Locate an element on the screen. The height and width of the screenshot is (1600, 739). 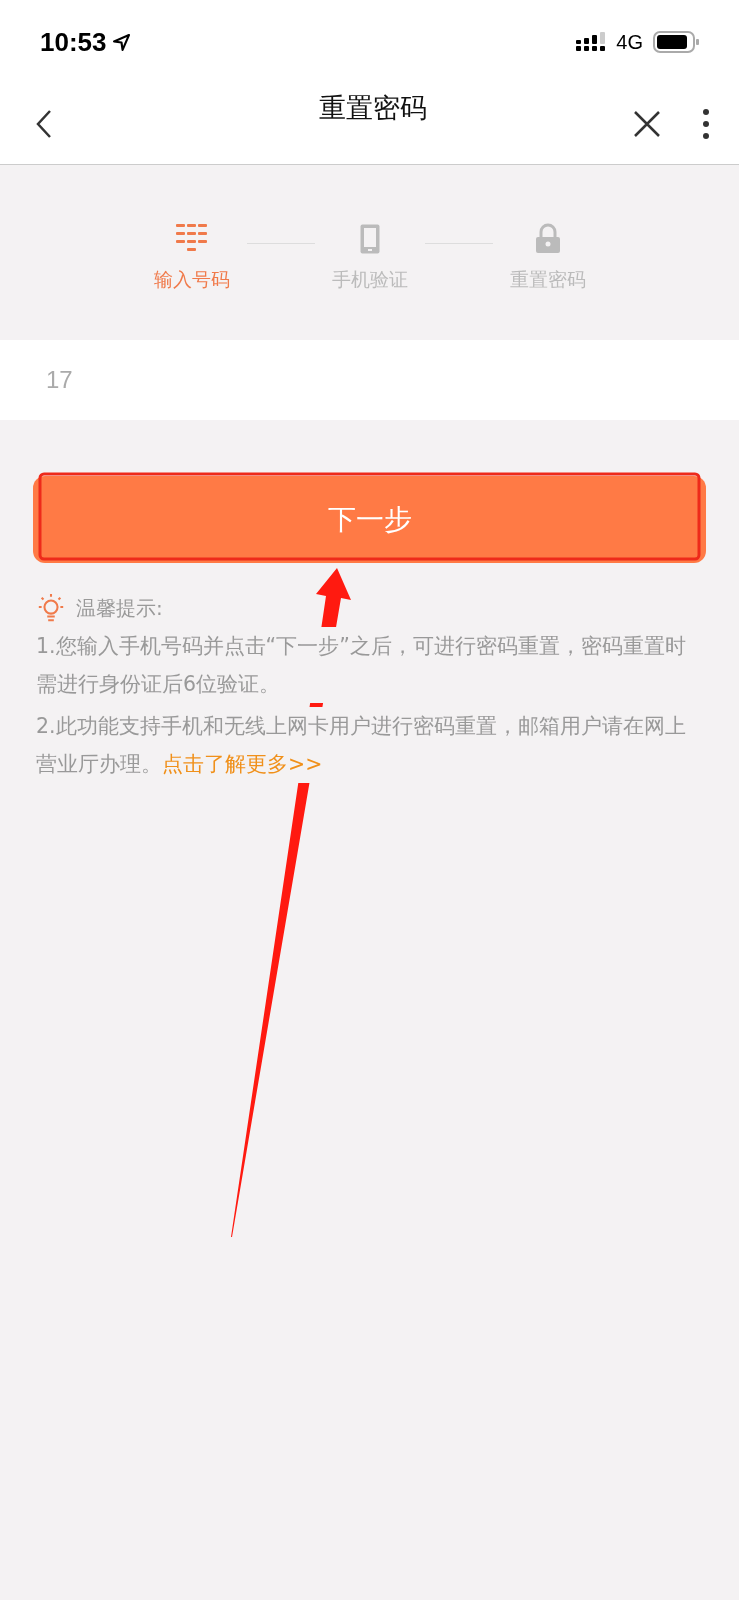
status-time: 10:53 is located at coordinates (73, 42).